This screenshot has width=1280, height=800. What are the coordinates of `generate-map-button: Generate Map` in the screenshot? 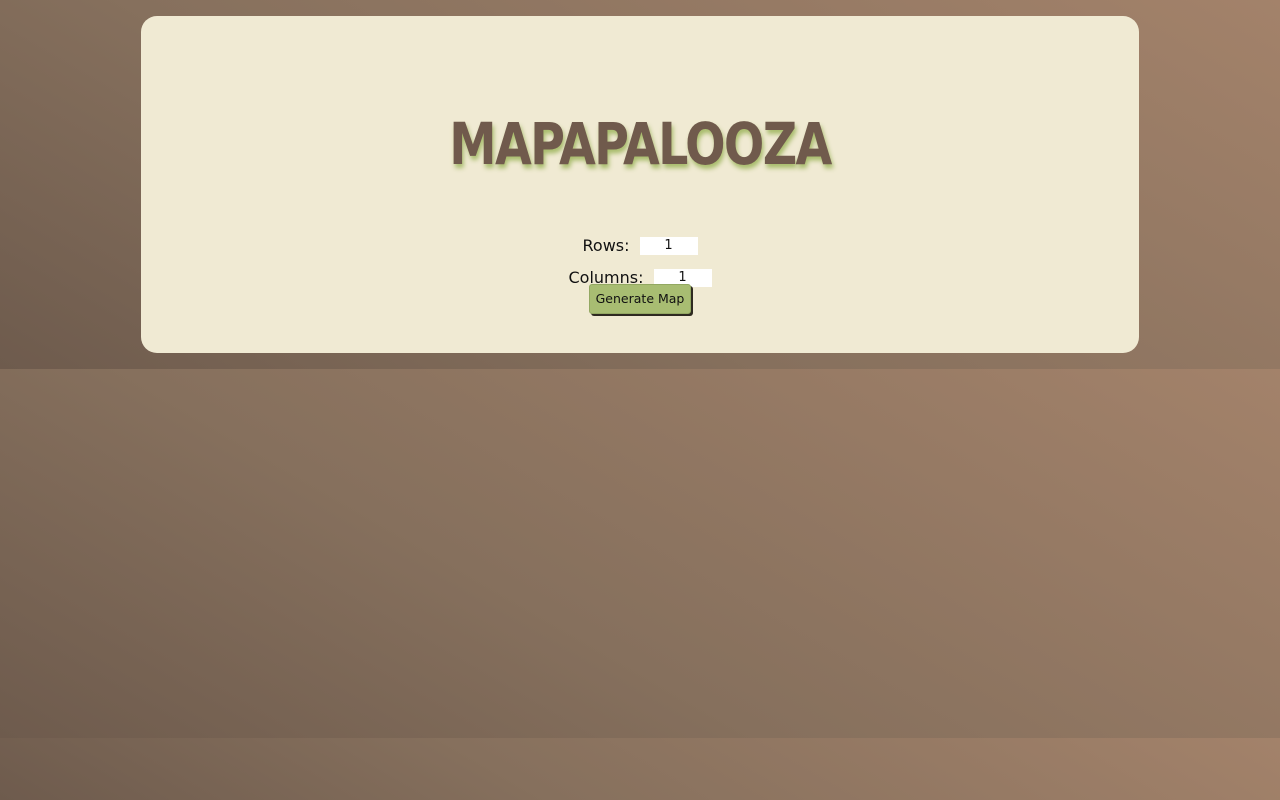 It's located at (640, 299).